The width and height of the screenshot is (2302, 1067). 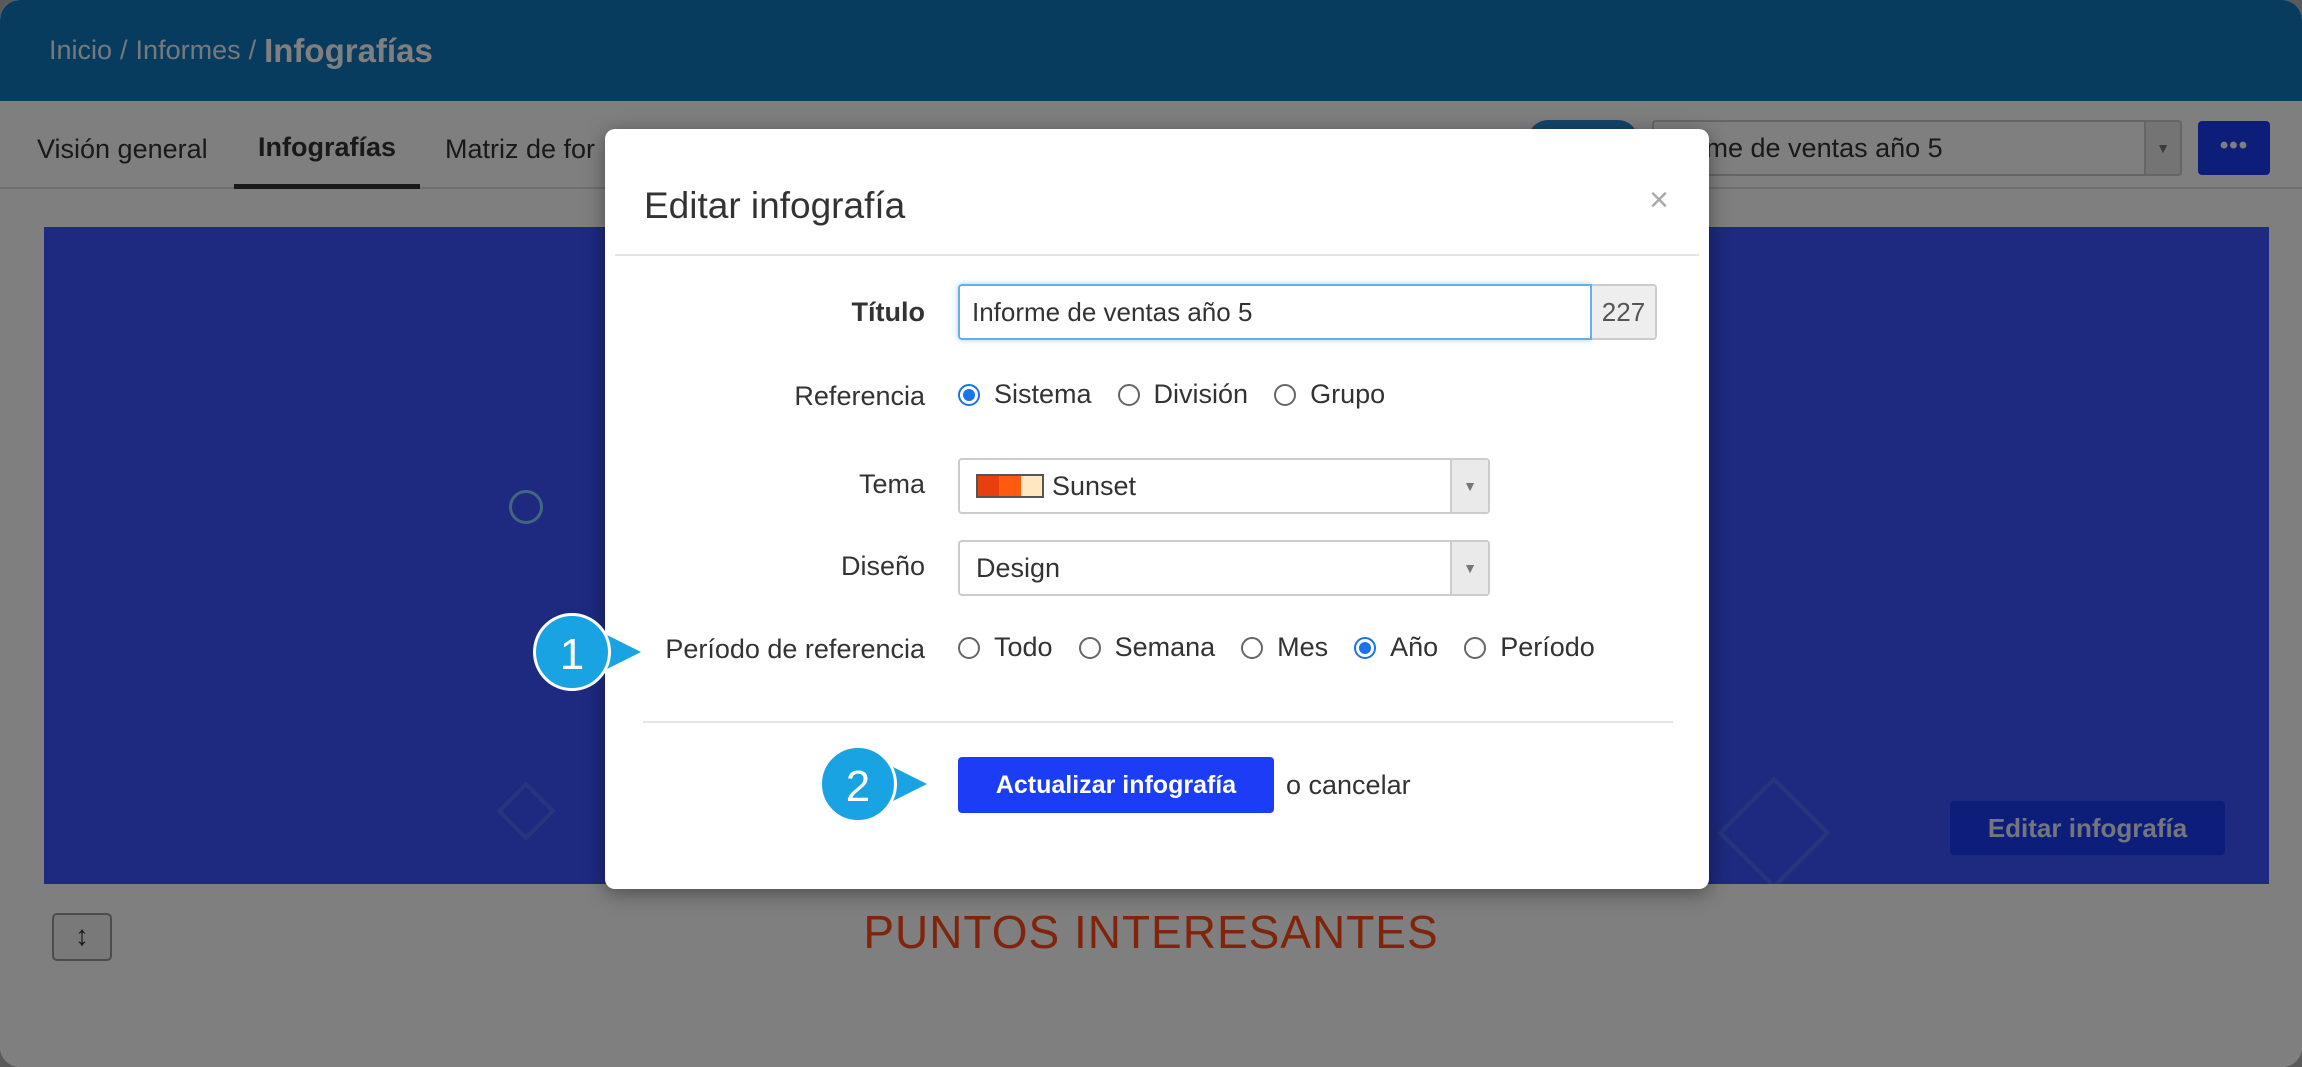 I want to click on update-infographic-button: Actualizar infografía, so click(x=1116, y=785).